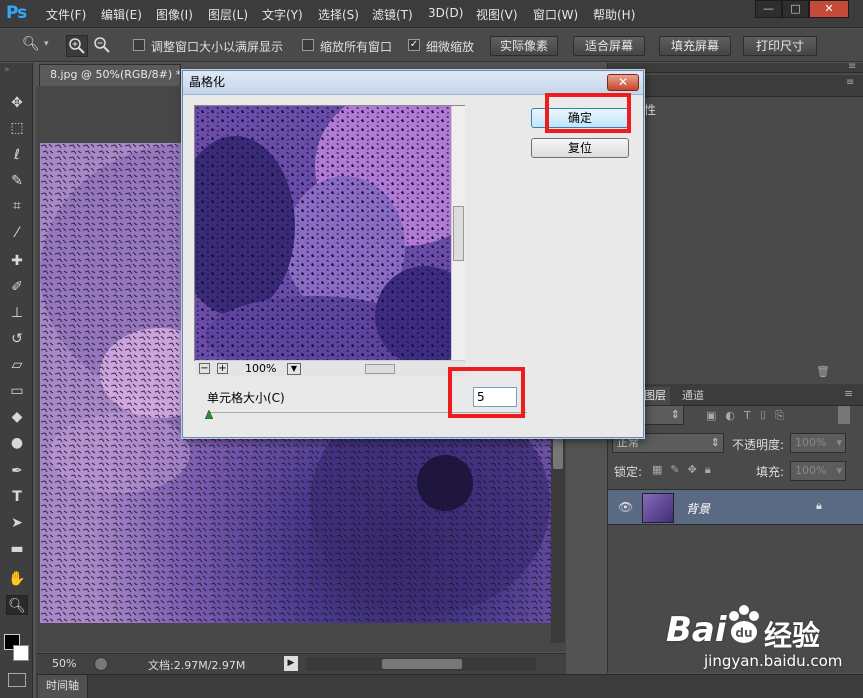 This screenshot has width=863, height=698. I want to click on menu-select: 选择(S), so click(338, 14).